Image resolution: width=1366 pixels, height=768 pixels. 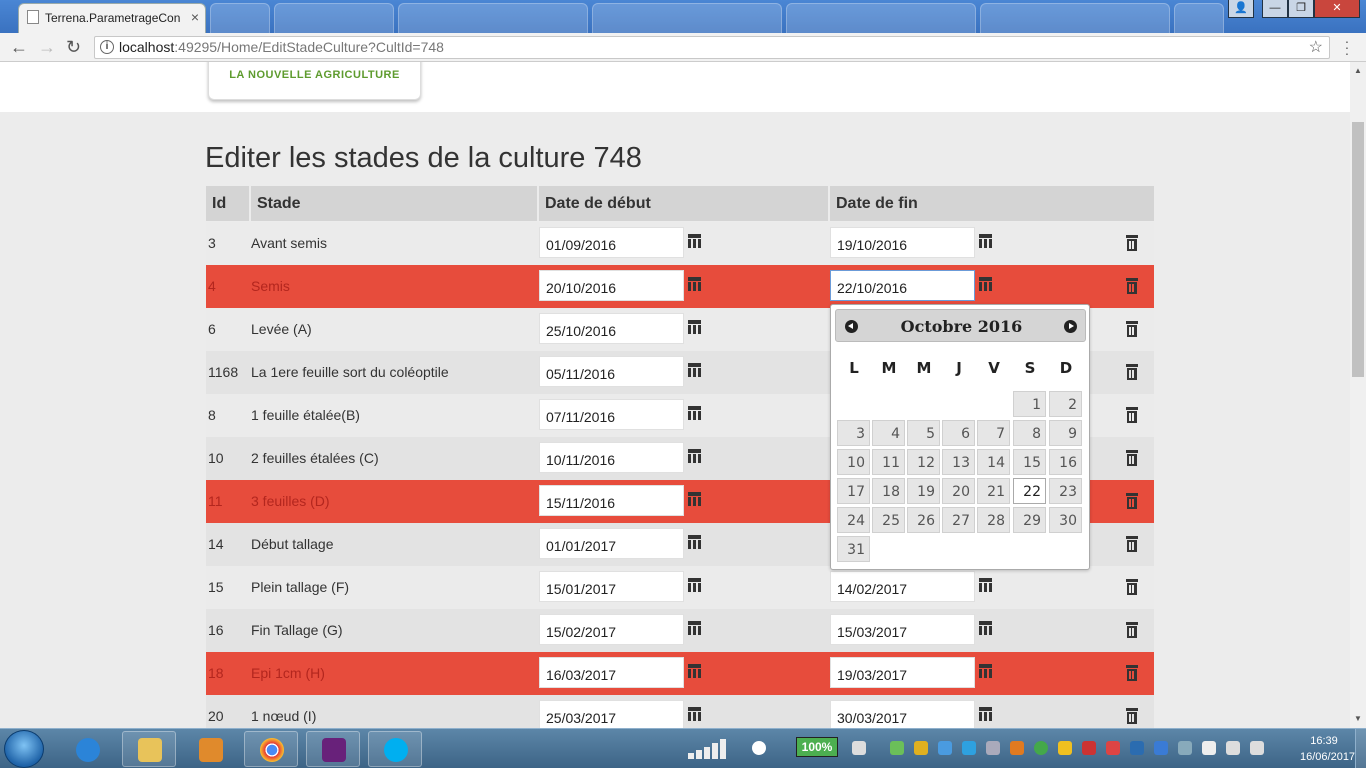 I want to click on calendar-day: 14, so click(x=993, y=462).